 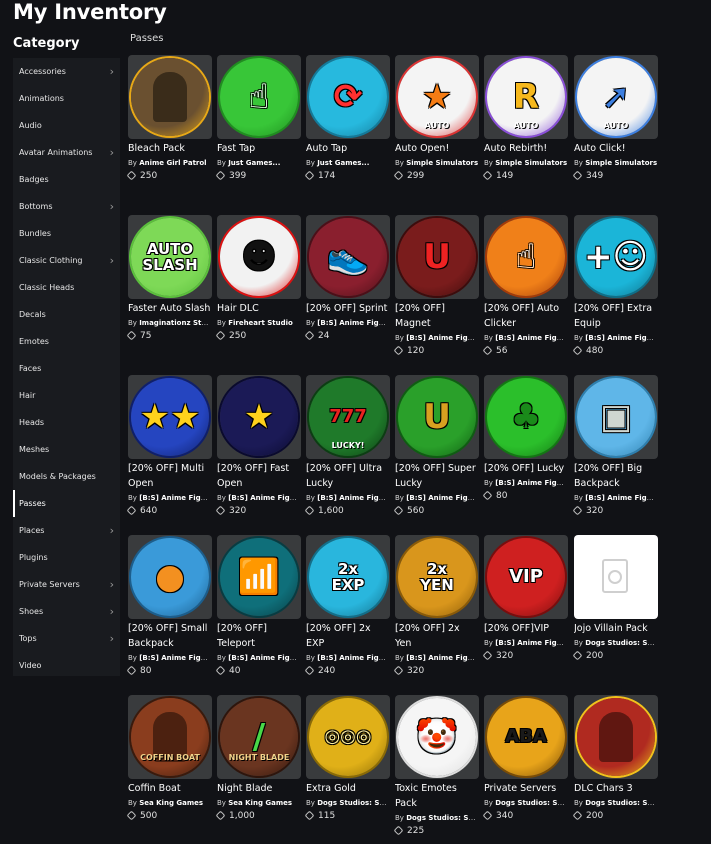 I want to click on item-name: [20% OFF] Magnet, so click(x=437, y=316).